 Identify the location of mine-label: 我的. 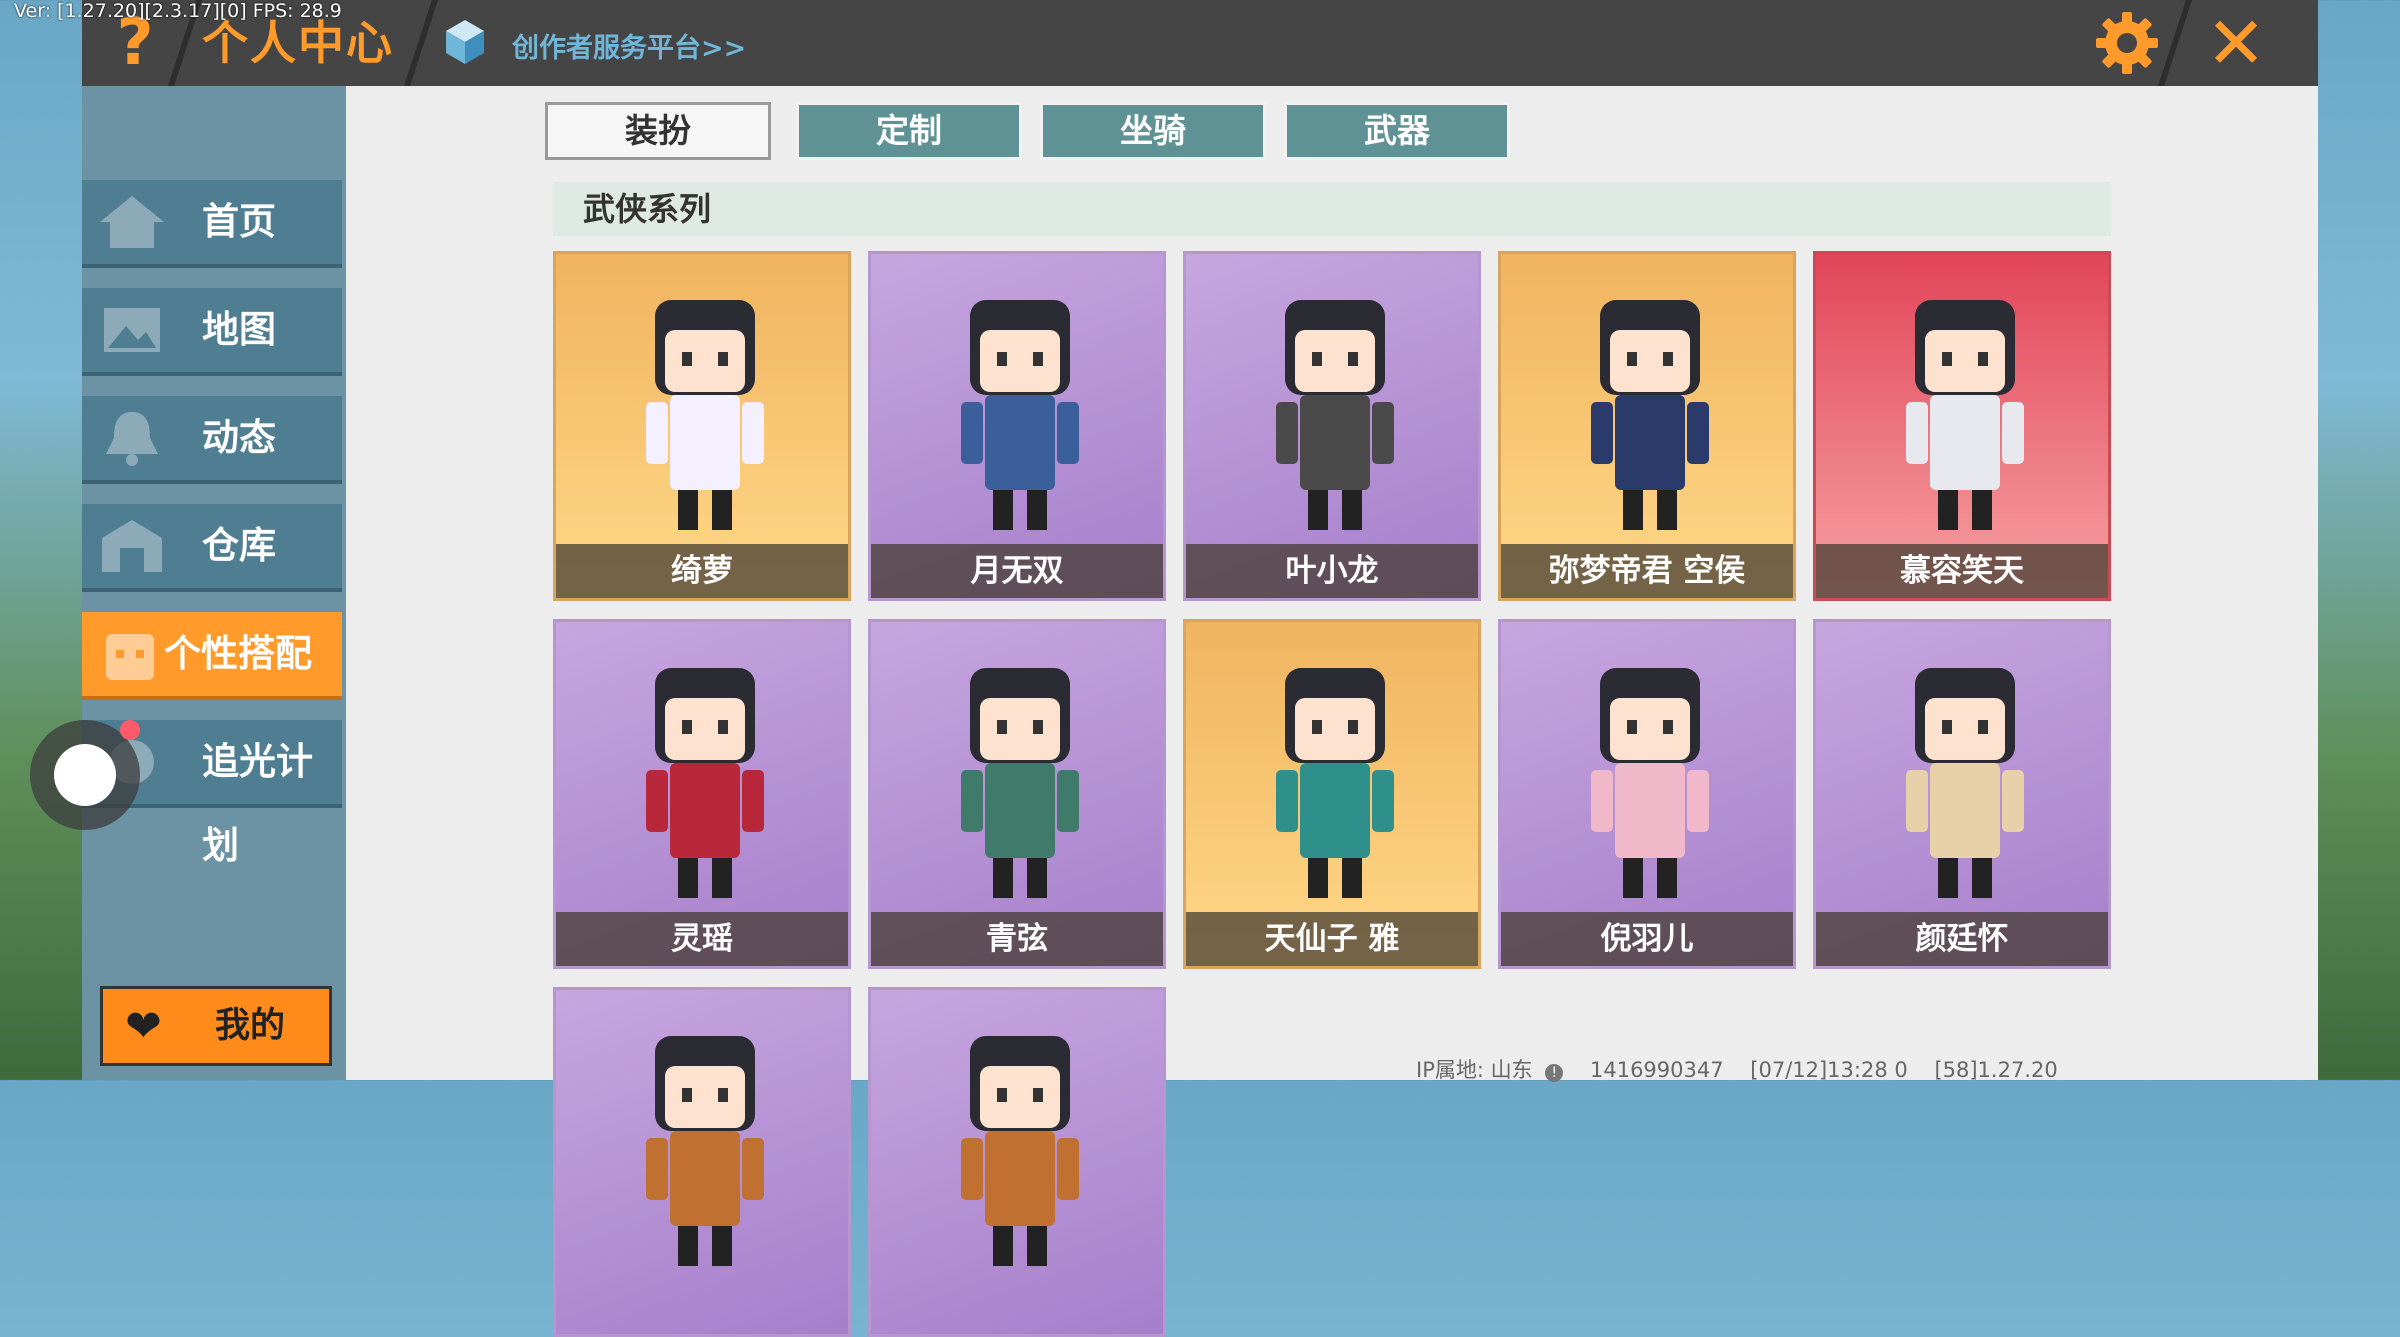
(250, 1026).